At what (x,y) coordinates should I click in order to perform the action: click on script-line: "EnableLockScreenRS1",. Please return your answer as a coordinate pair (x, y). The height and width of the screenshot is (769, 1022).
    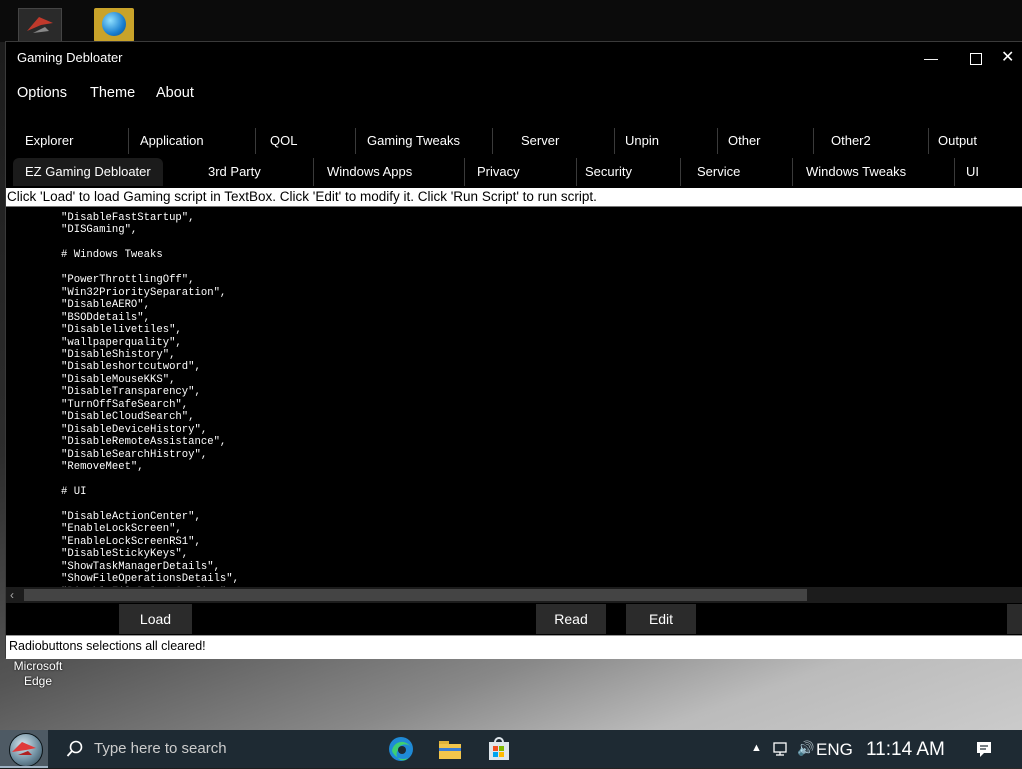
    Looking at the image, I should click on (131, 541).